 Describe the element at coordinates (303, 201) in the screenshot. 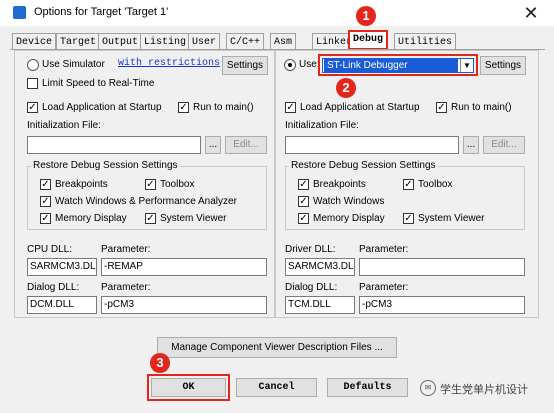

I see `right-watch-checkbox: ✓` at that location.